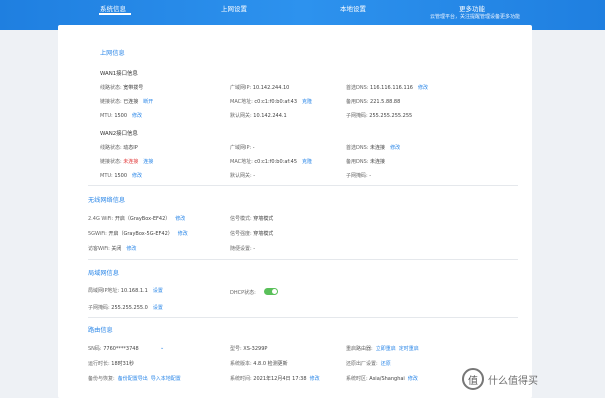 The height and width of the screenshot is (398, 605). I want to click on toggle-knob, so click(274, 291).